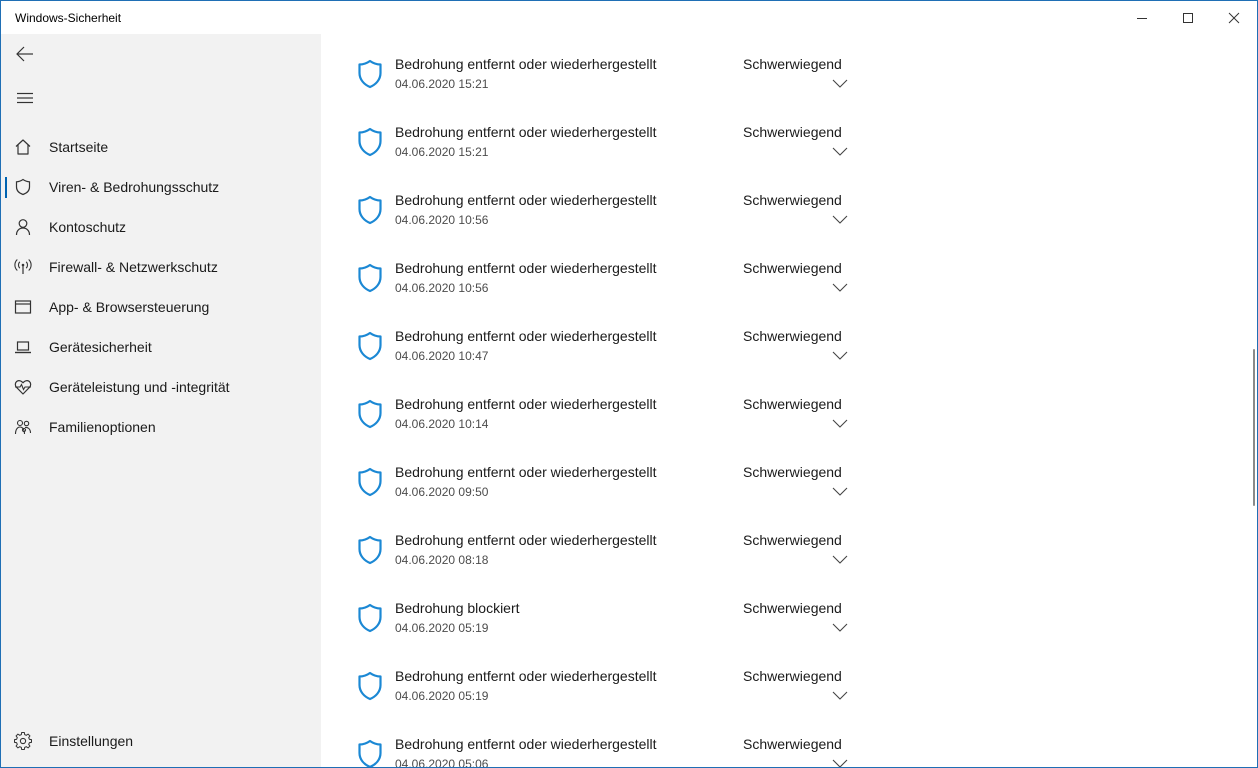 Image resolution: width=1258 pixels, height=768 pixels. I want to click on threat-date: 04.06.2020 05:06, so click(442, 762).